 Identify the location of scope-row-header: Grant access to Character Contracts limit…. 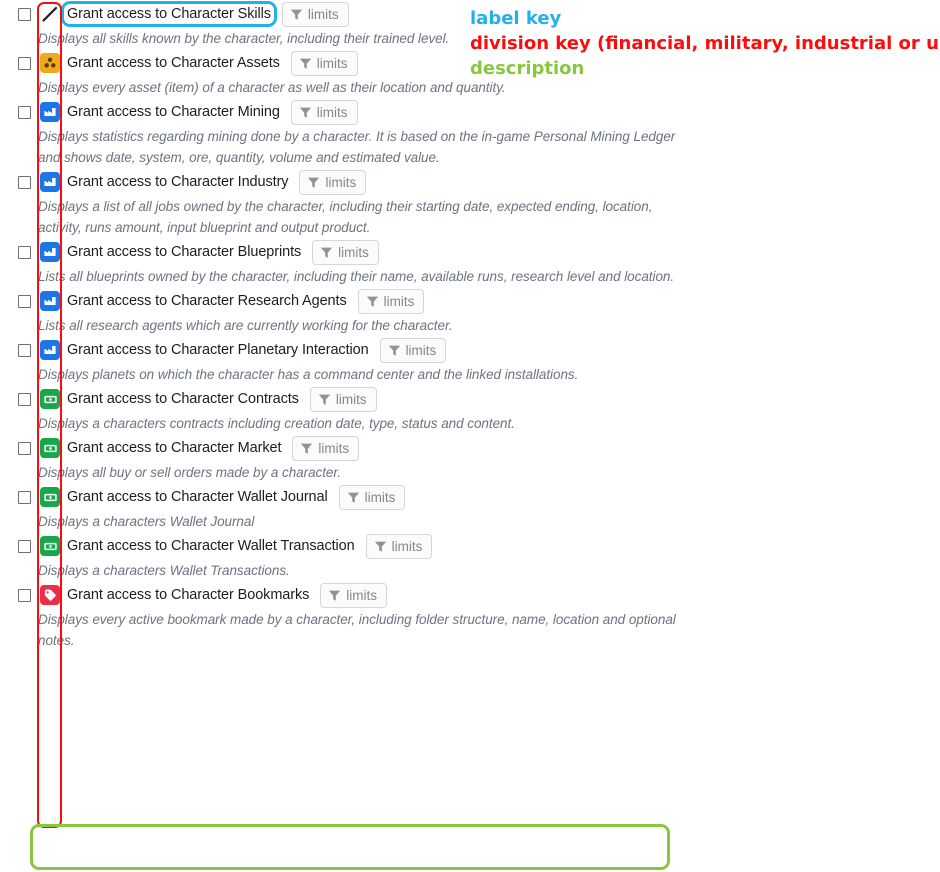
(470, 399).